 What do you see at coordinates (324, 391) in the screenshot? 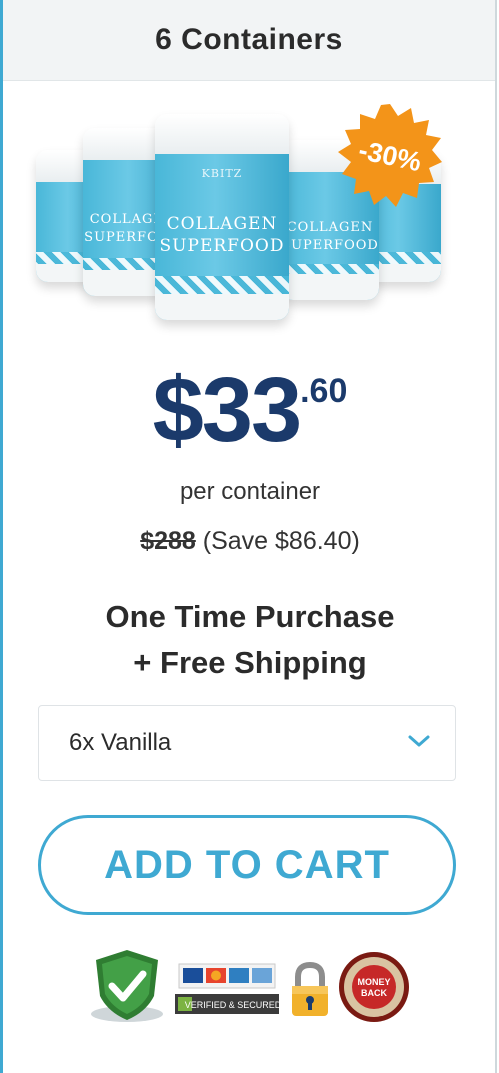
I see `price-cents: .60` at bounding box center [324, 391].